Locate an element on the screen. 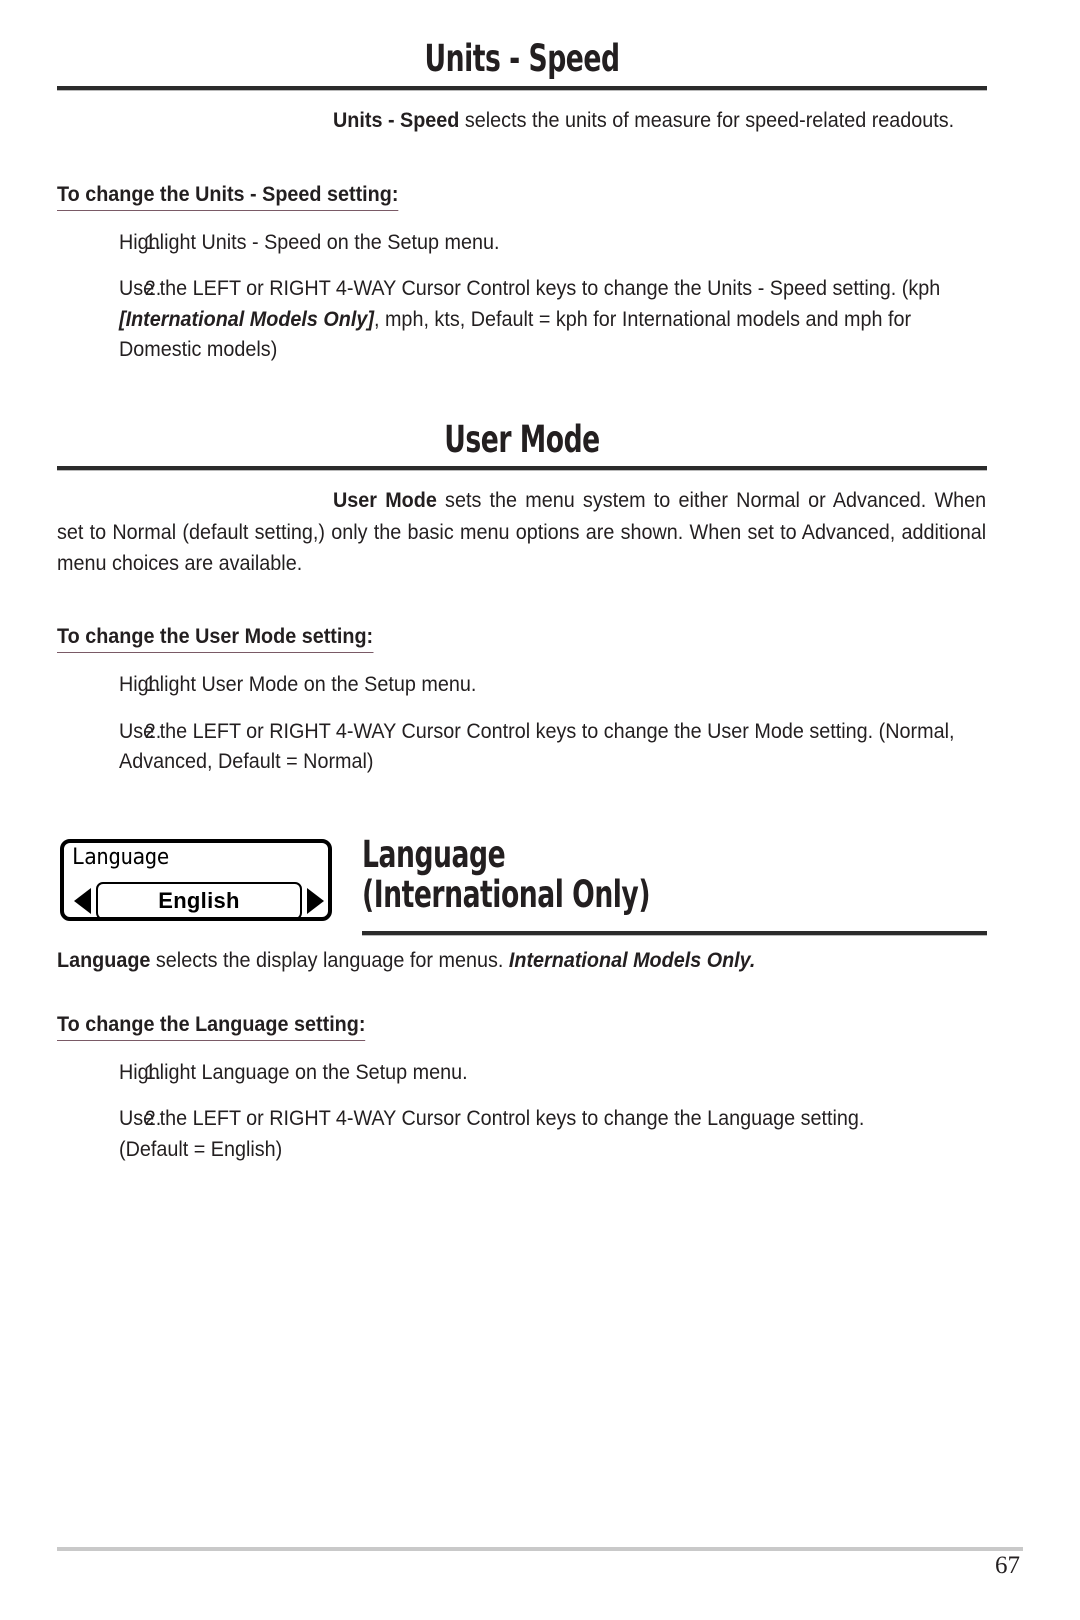  lcd-menu-illustration: Language English is located at coordinates (196, 879).